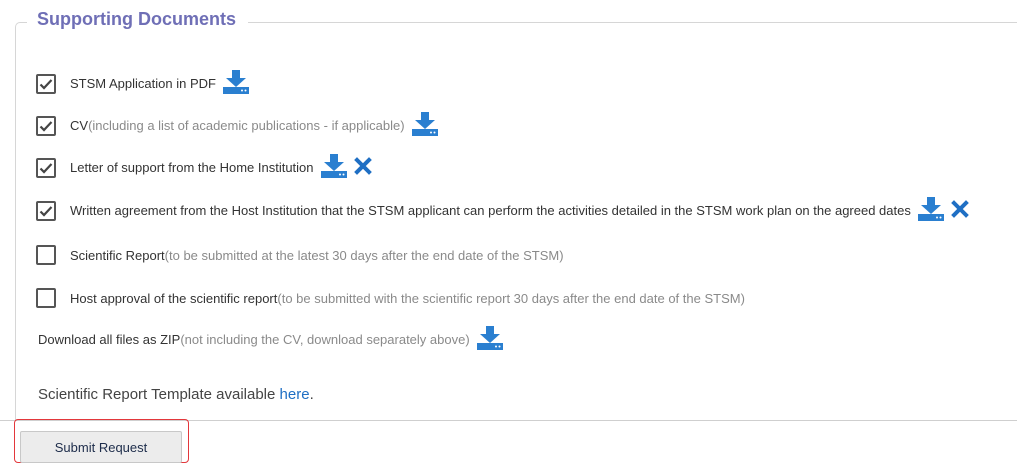  I want to click on document-label: Scientific Report, so click(117, 255).